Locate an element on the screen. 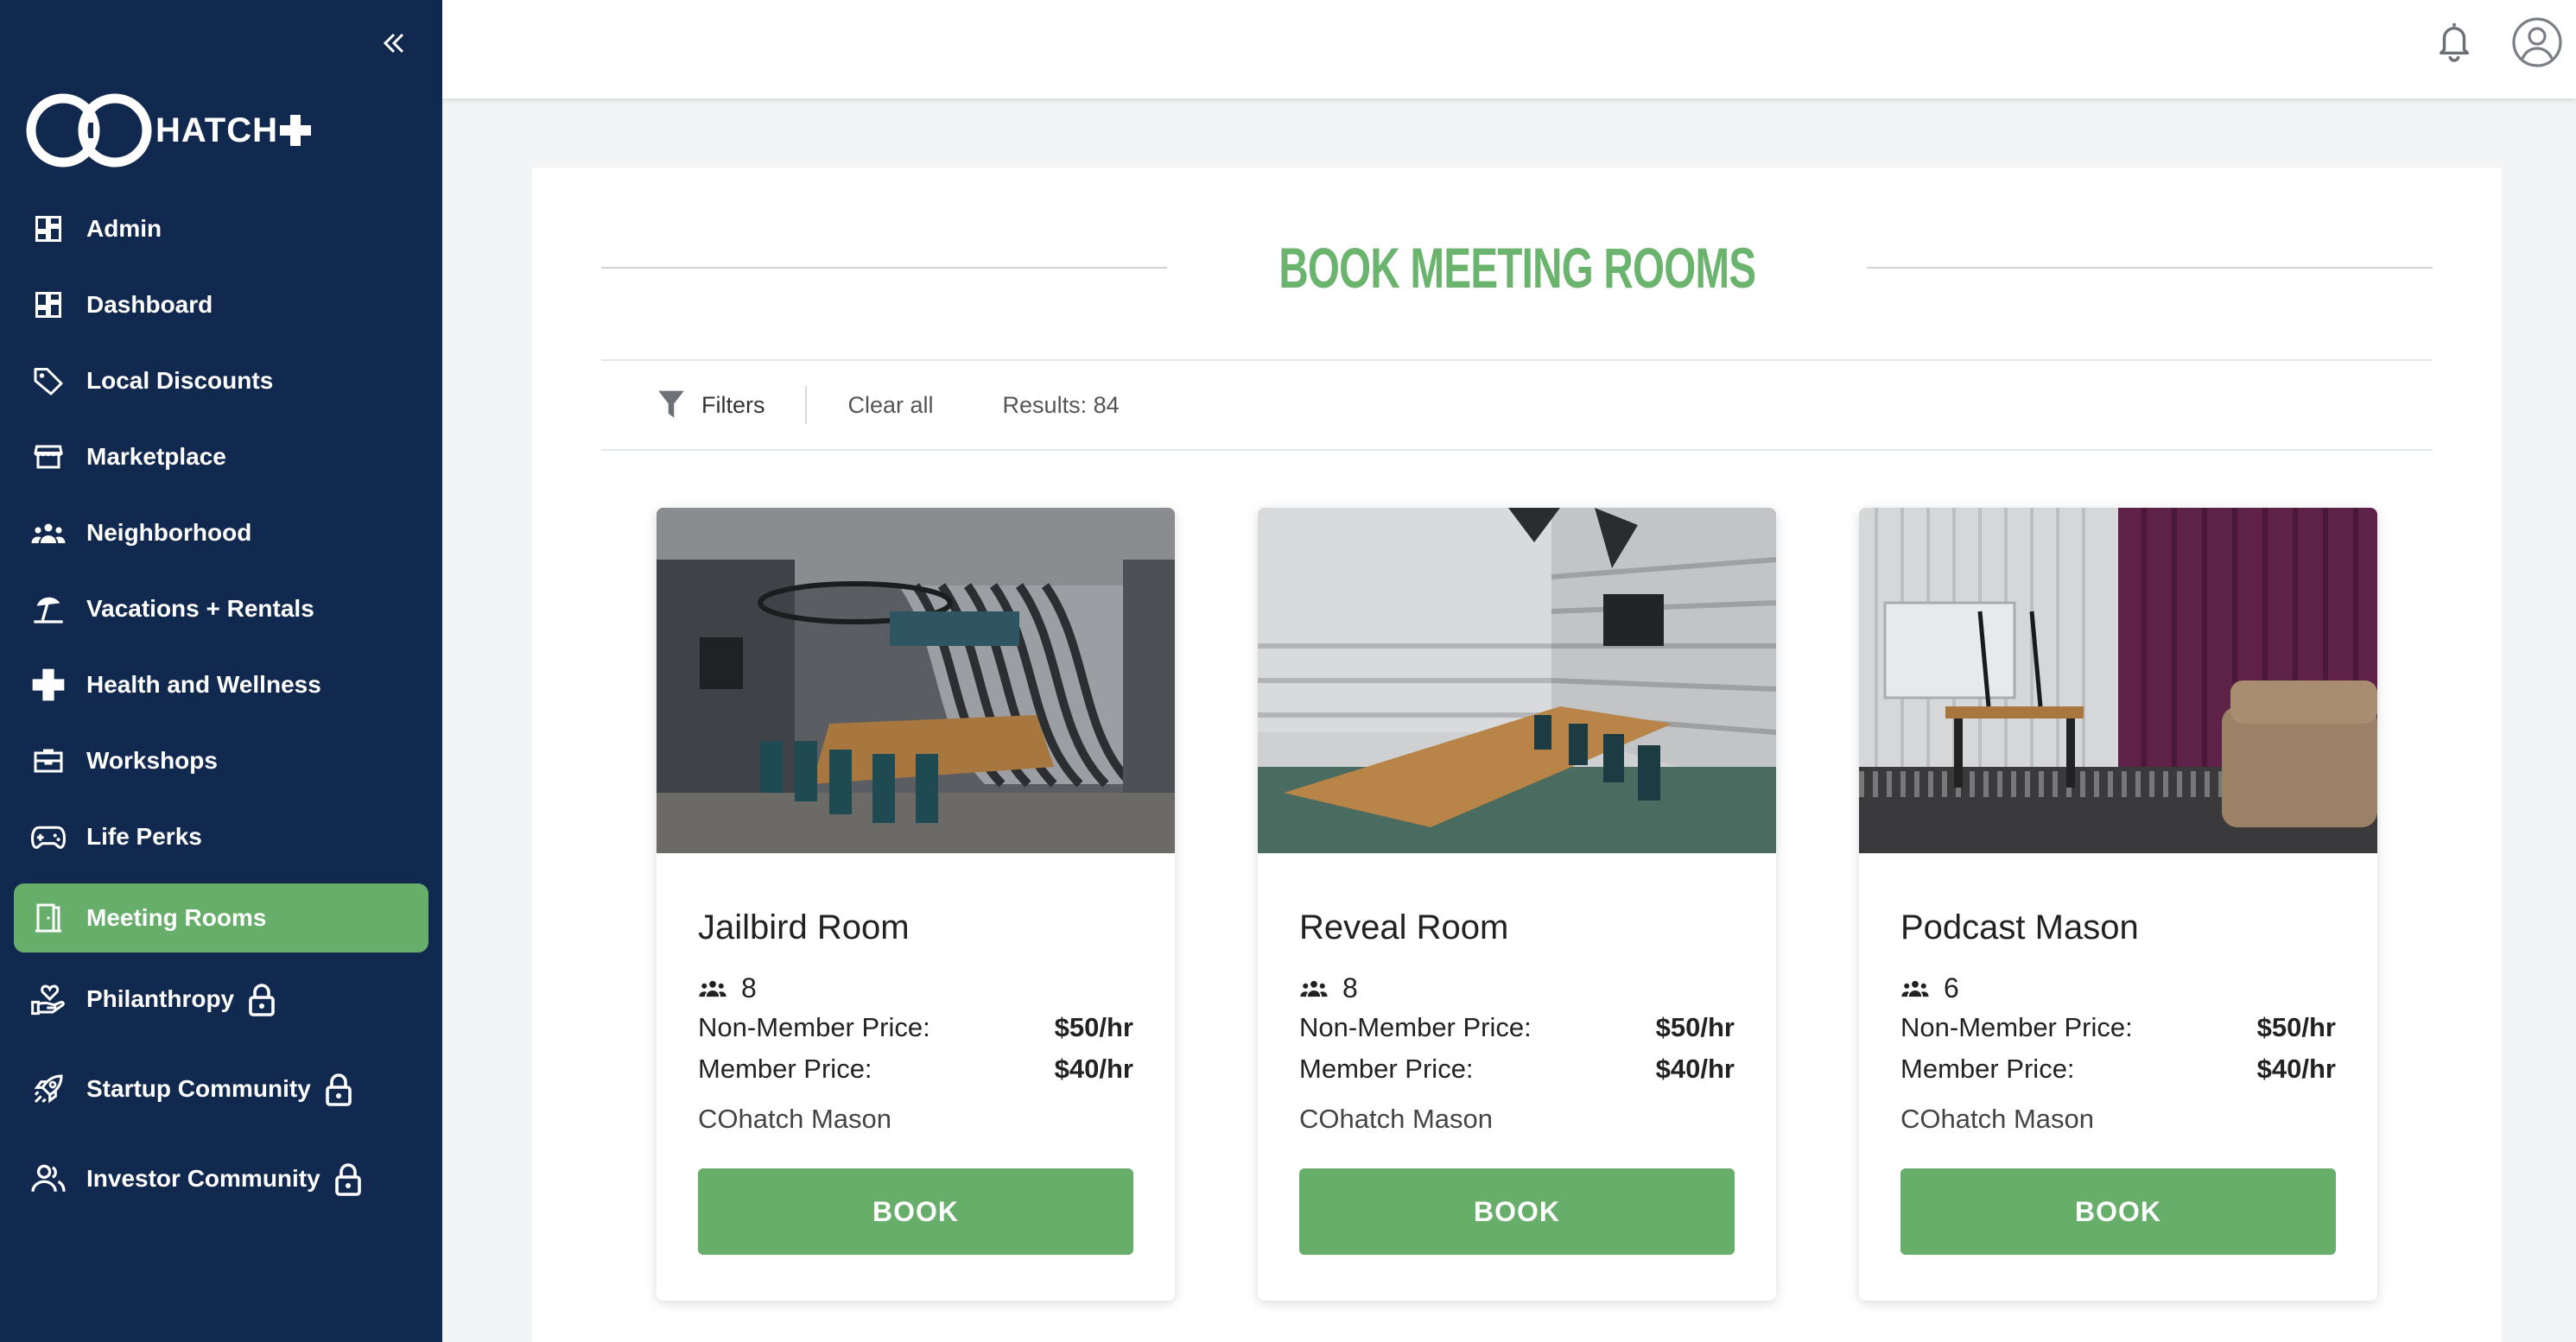 This screenshot has height=1342, width=2576. users-icon is located at coordinates (48, 1179).